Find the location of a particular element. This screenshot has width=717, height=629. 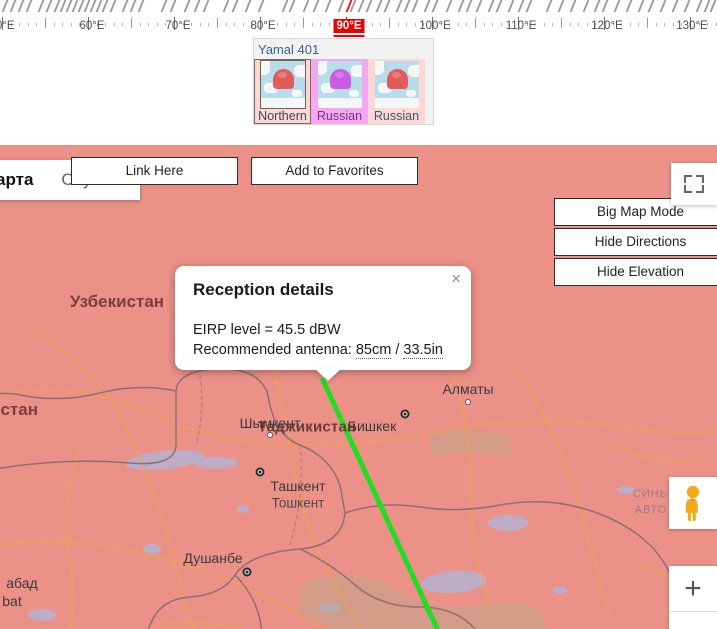

beam-thumbnail-row: Northern Russian Russian is located at coordinates (343, 91).